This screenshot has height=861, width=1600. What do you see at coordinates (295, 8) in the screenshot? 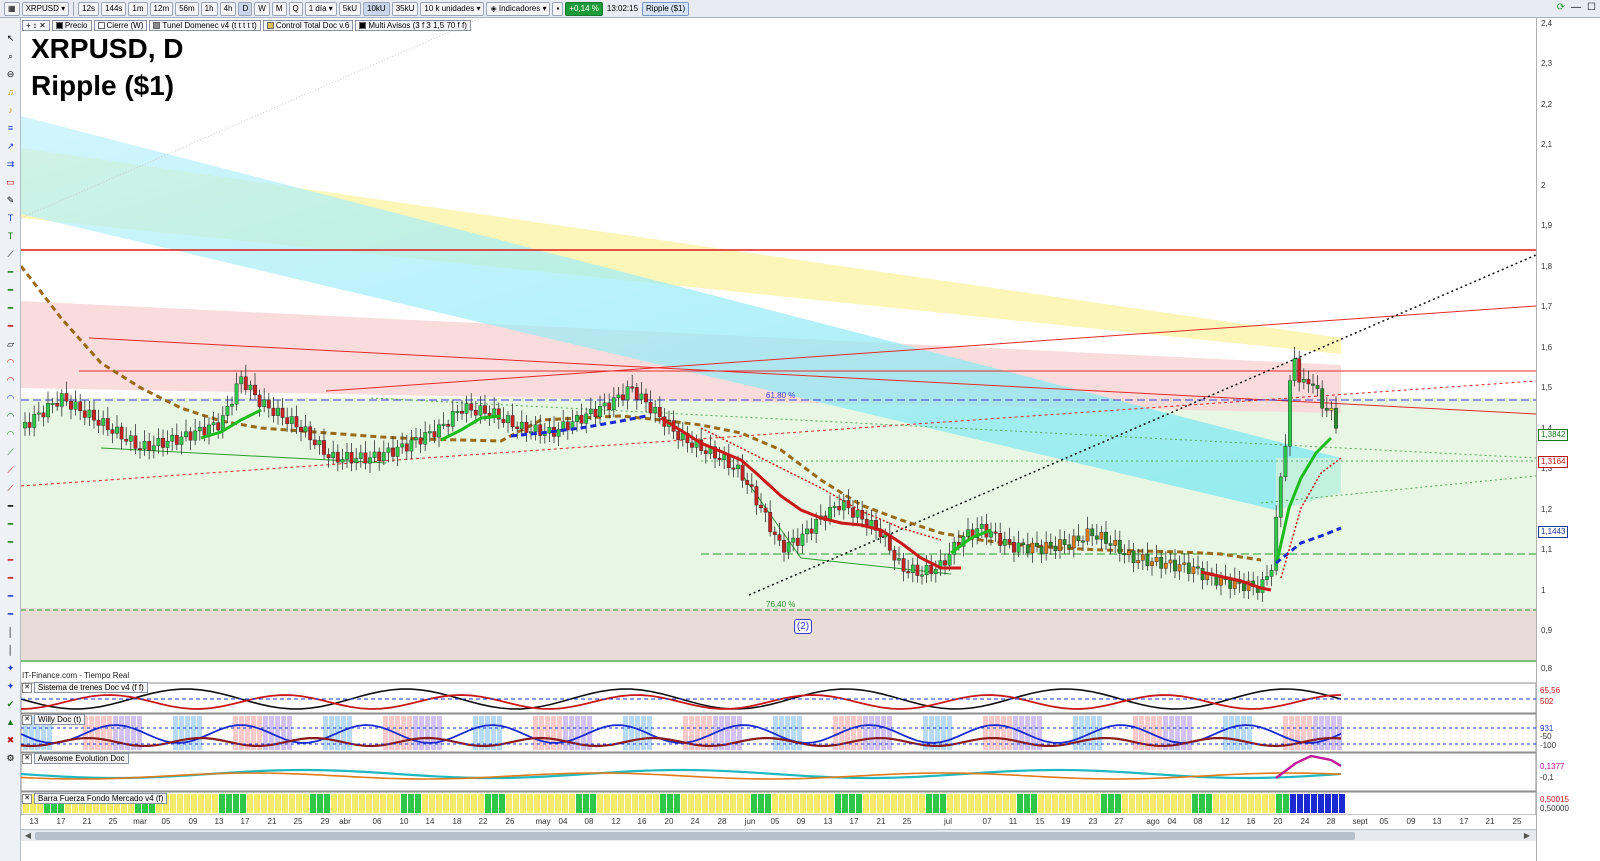
I see `timeframe-q: Q` at bounding box center [295, 8].